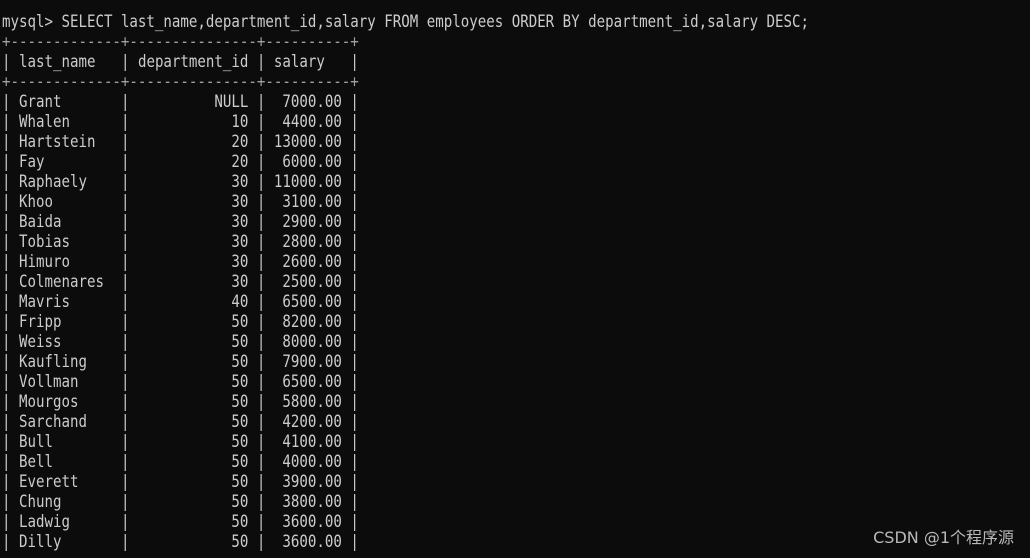 This screenshot has height=558, width=1030. What do you see at coordinates (40, 322) in the screenshot?
I see `cell-last-name: Fripp` at bounding box center [40, 322].